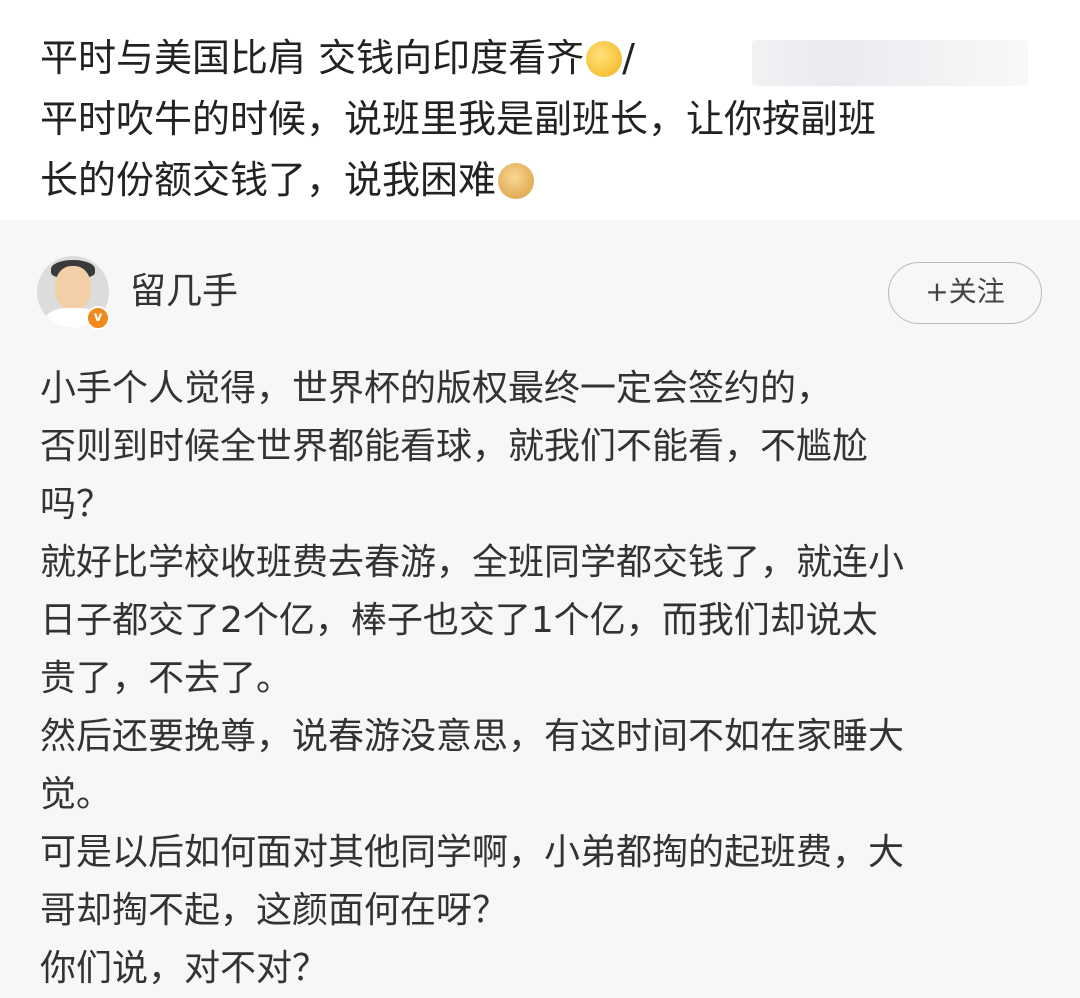 Image resolution: width=1080 pixels, height=998 pixels. I want to click on post-line: 吗？, so click(76, 504).